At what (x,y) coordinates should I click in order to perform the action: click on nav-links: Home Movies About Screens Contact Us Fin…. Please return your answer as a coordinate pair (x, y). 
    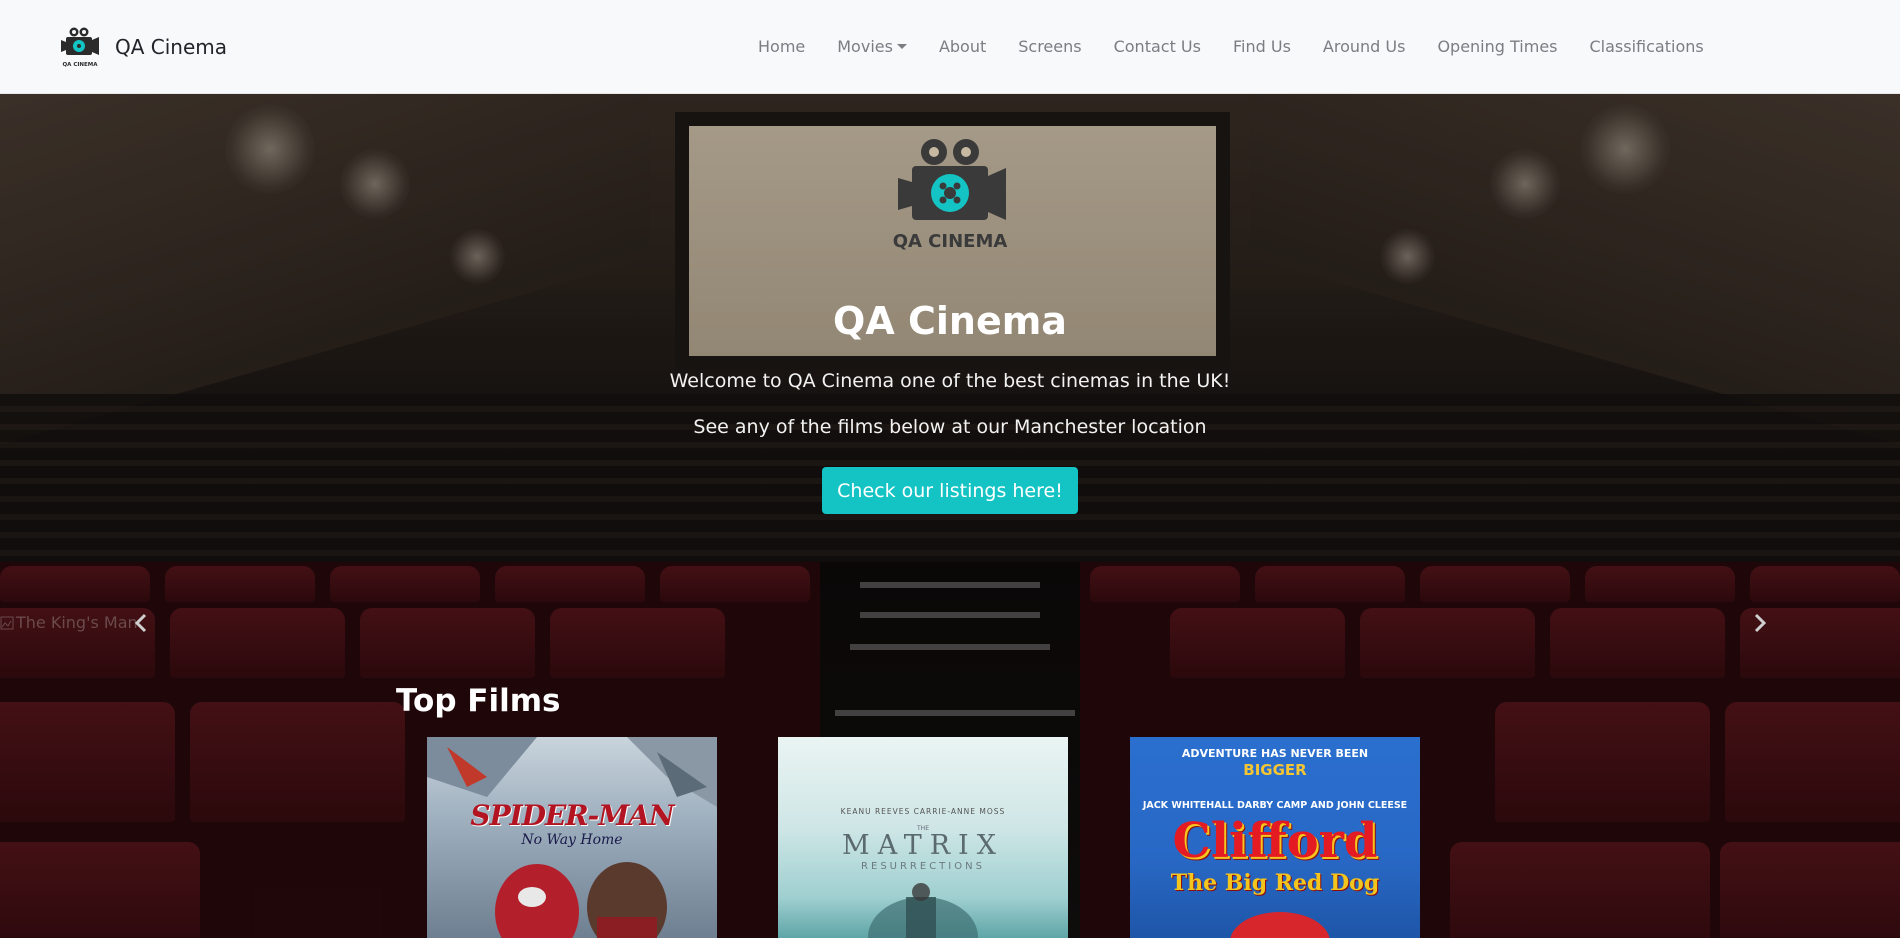
    Looking at the image, I should click on (1247, 47).